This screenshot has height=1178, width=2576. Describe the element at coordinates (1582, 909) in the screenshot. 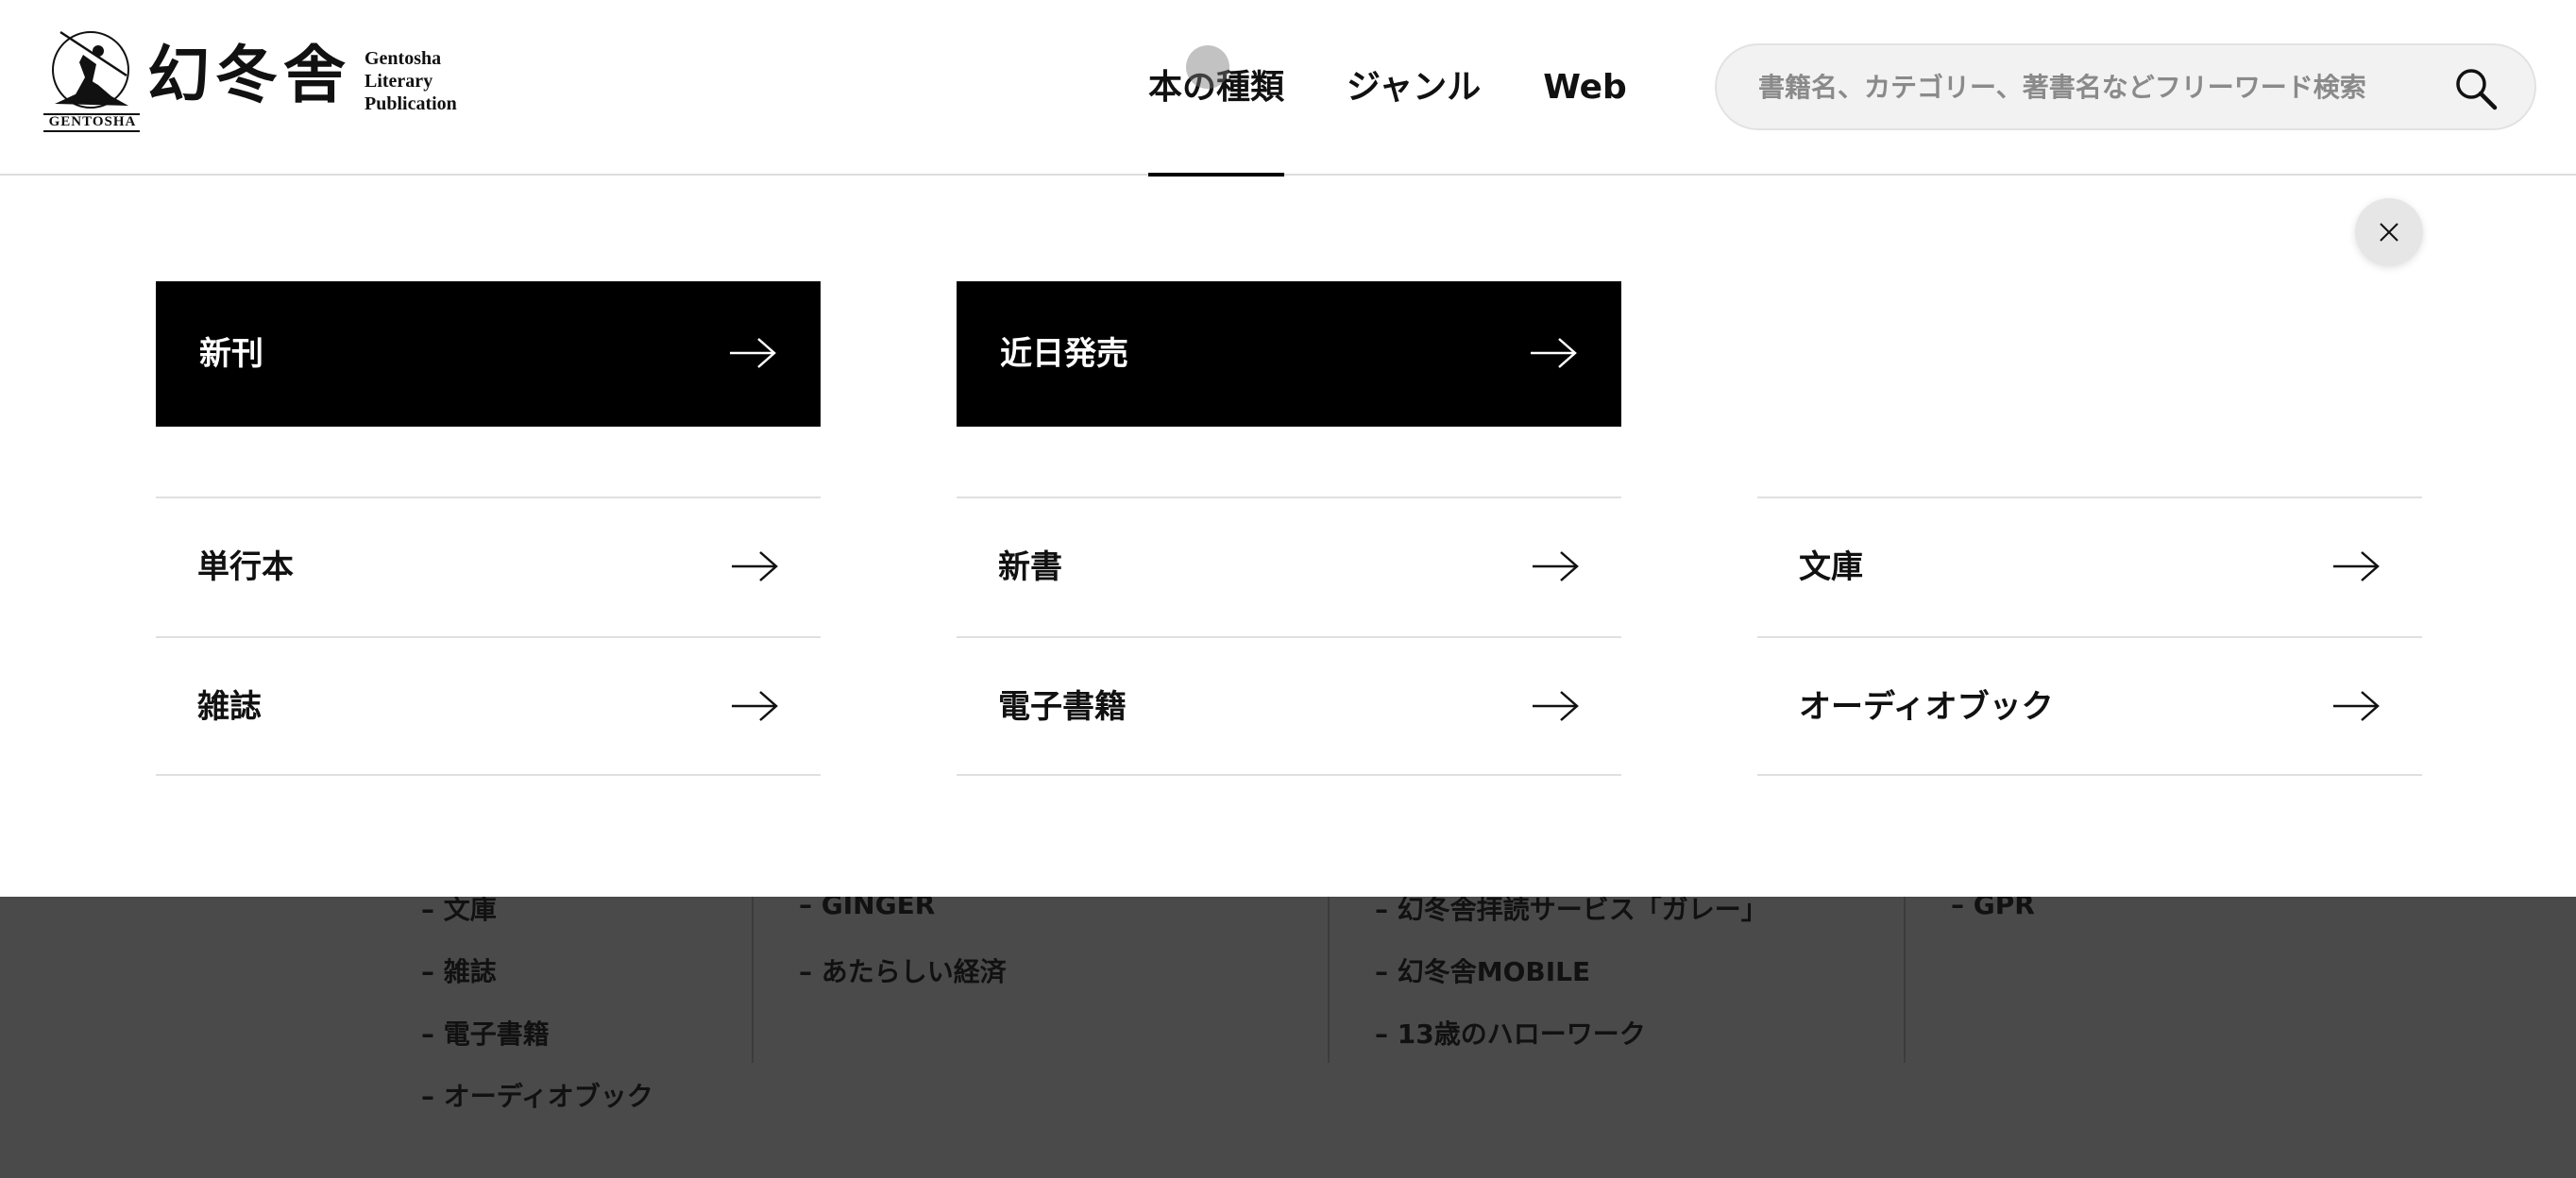

I see `footer-link-label: 幻冬舎拝読サービス「ガレー」` at that location.